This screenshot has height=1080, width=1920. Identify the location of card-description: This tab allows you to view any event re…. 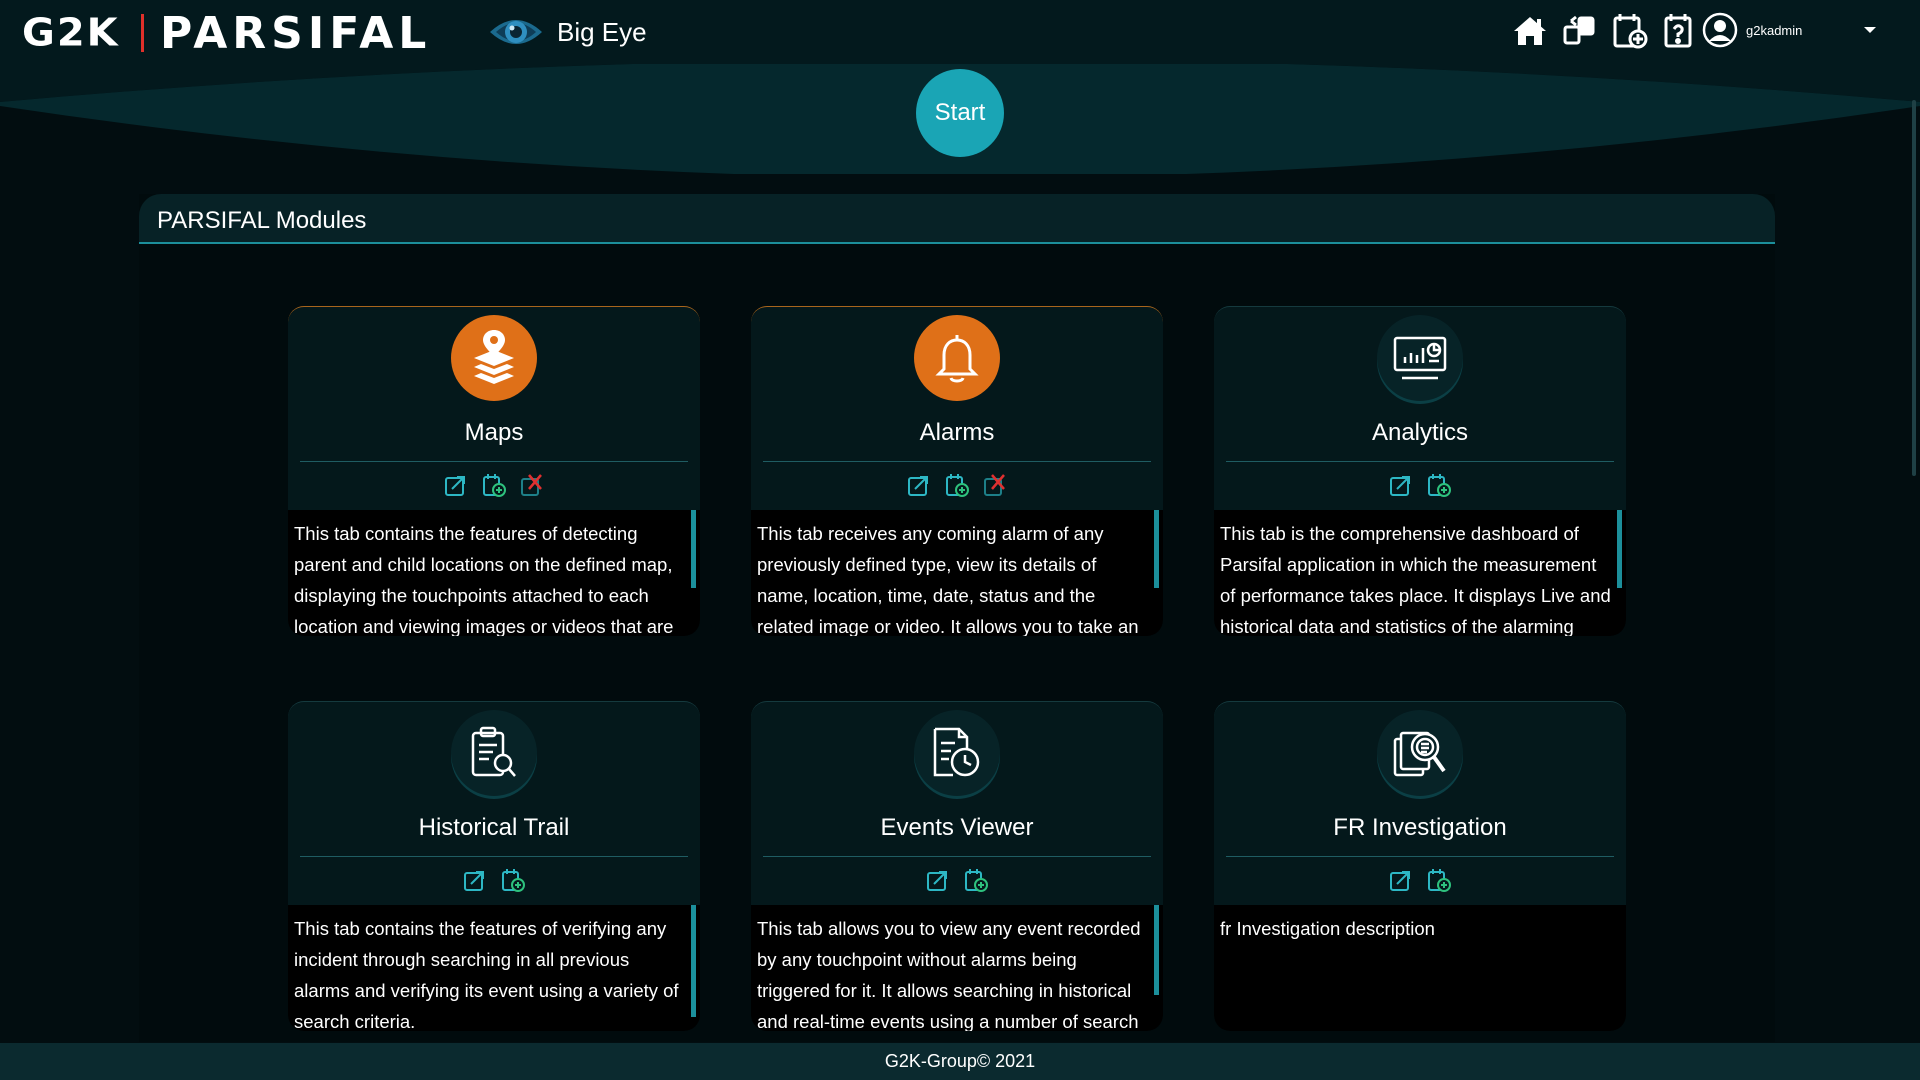
(957, 968).